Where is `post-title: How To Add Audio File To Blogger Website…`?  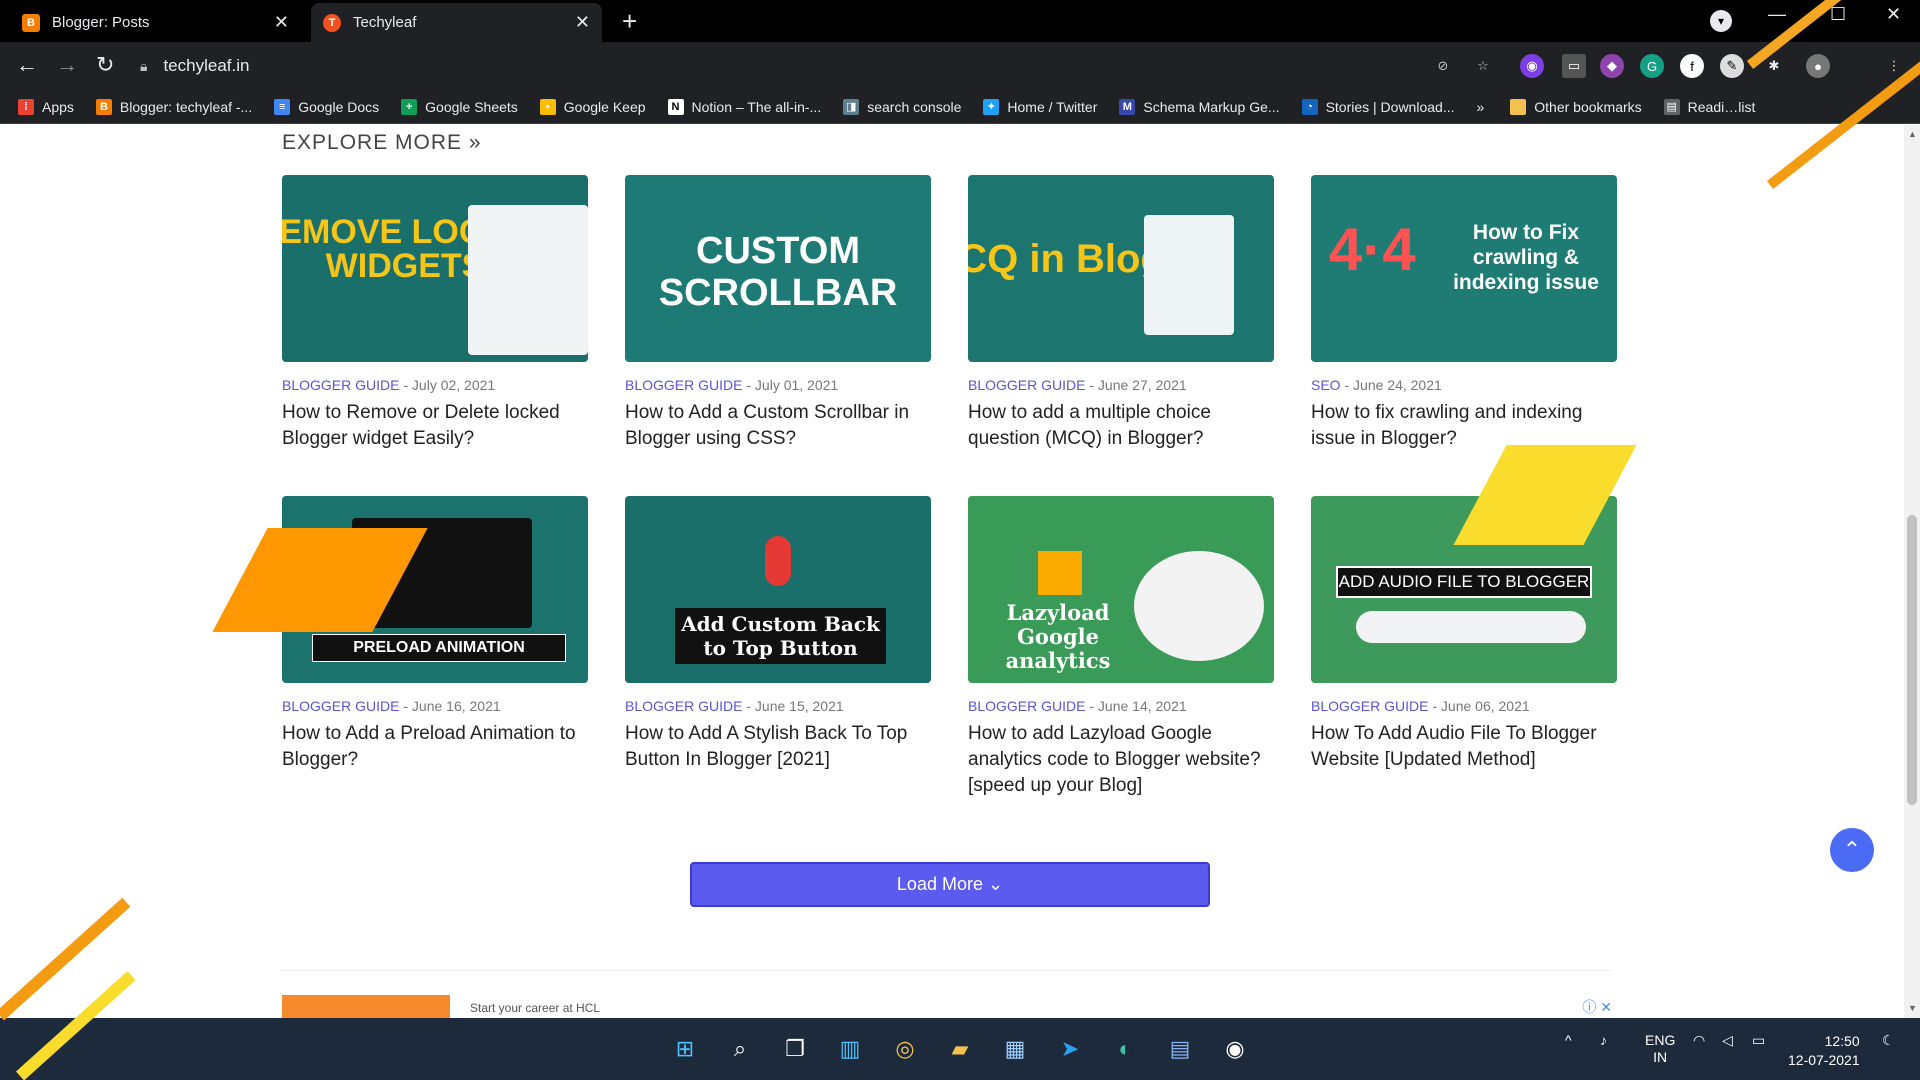
post-title: How To Add Audio File To Blogger Website… is located at coordinates (1464, 747).